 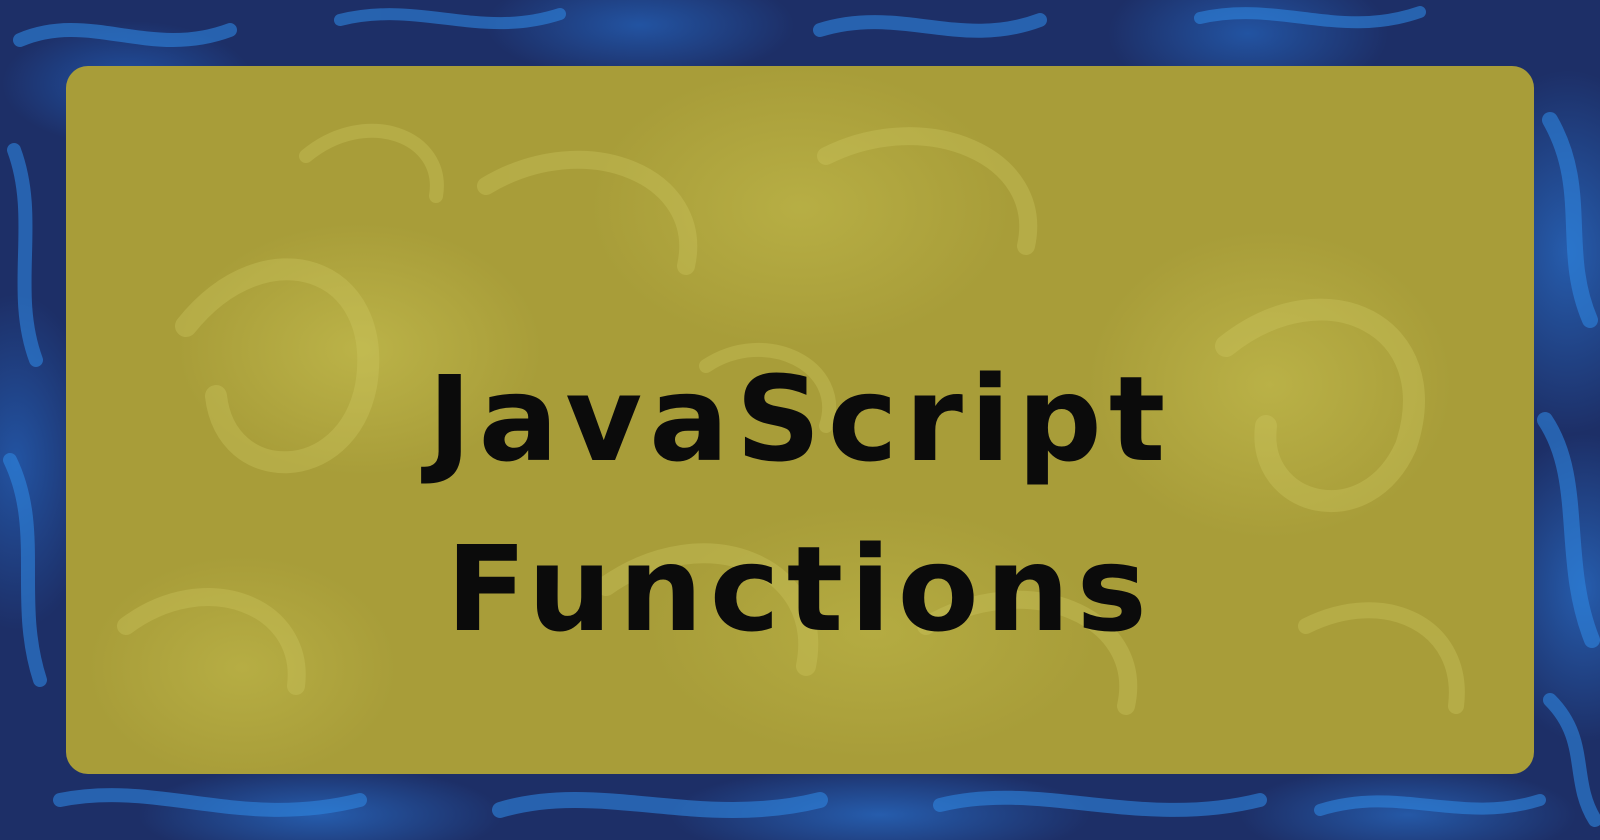 I want to click on title-line-2: Functions, so click(x=800, y=589).